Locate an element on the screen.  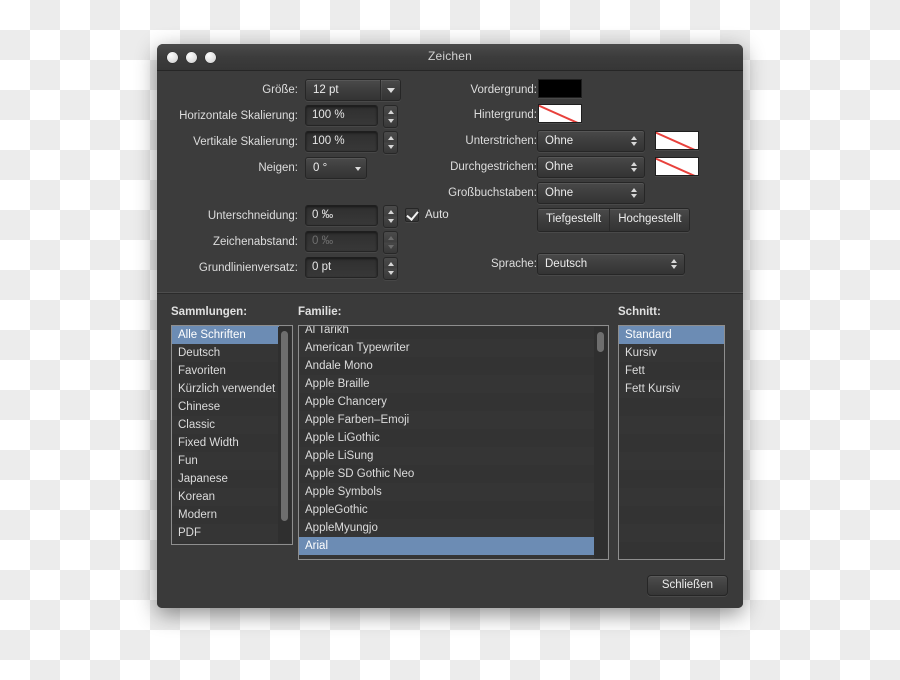
style-row: Standard is located at coordinates (671, 335).